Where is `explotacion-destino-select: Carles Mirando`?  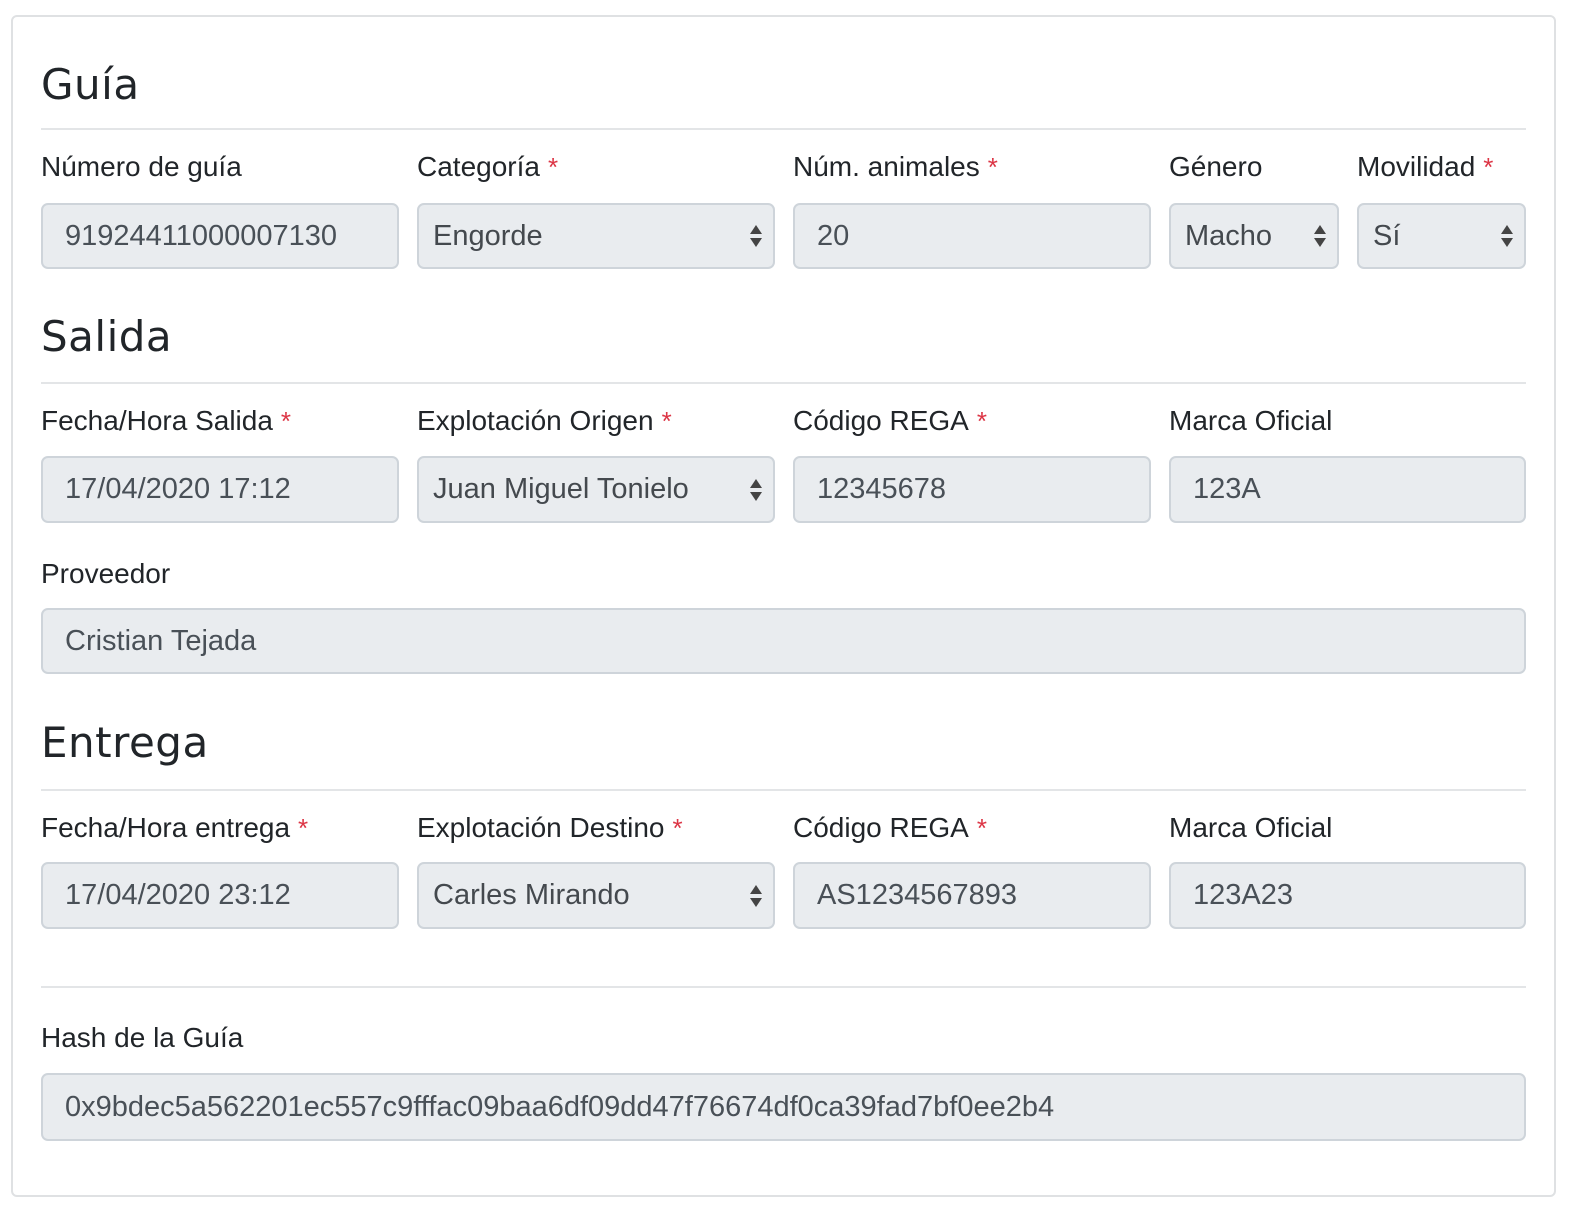 explotacion-destino-select: Carles Mirando is located at coordinates (596, 895).